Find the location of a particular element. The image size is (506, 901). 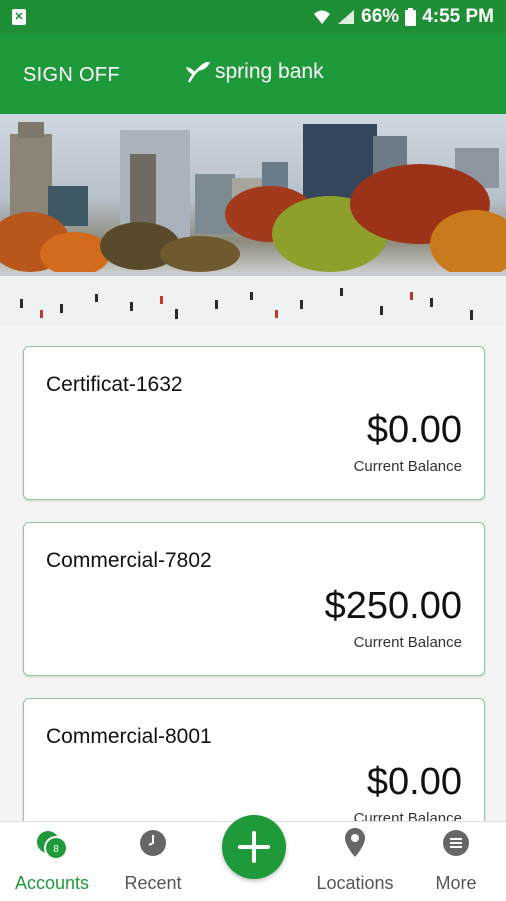

wifi-icon is located at coordinates (322, 17).